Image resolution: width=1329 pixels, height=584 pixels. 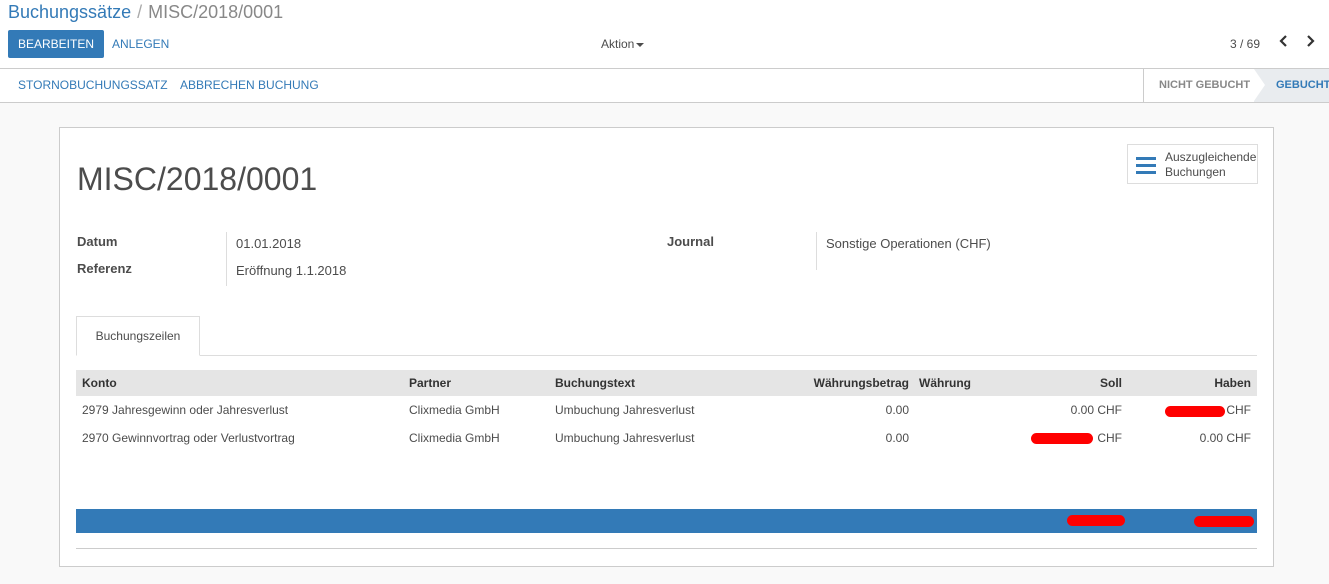 What do you see at coordinates (1259, 85) in the screenshot?
I see `state-arrow-icon` at bounding box center [1259, 85].